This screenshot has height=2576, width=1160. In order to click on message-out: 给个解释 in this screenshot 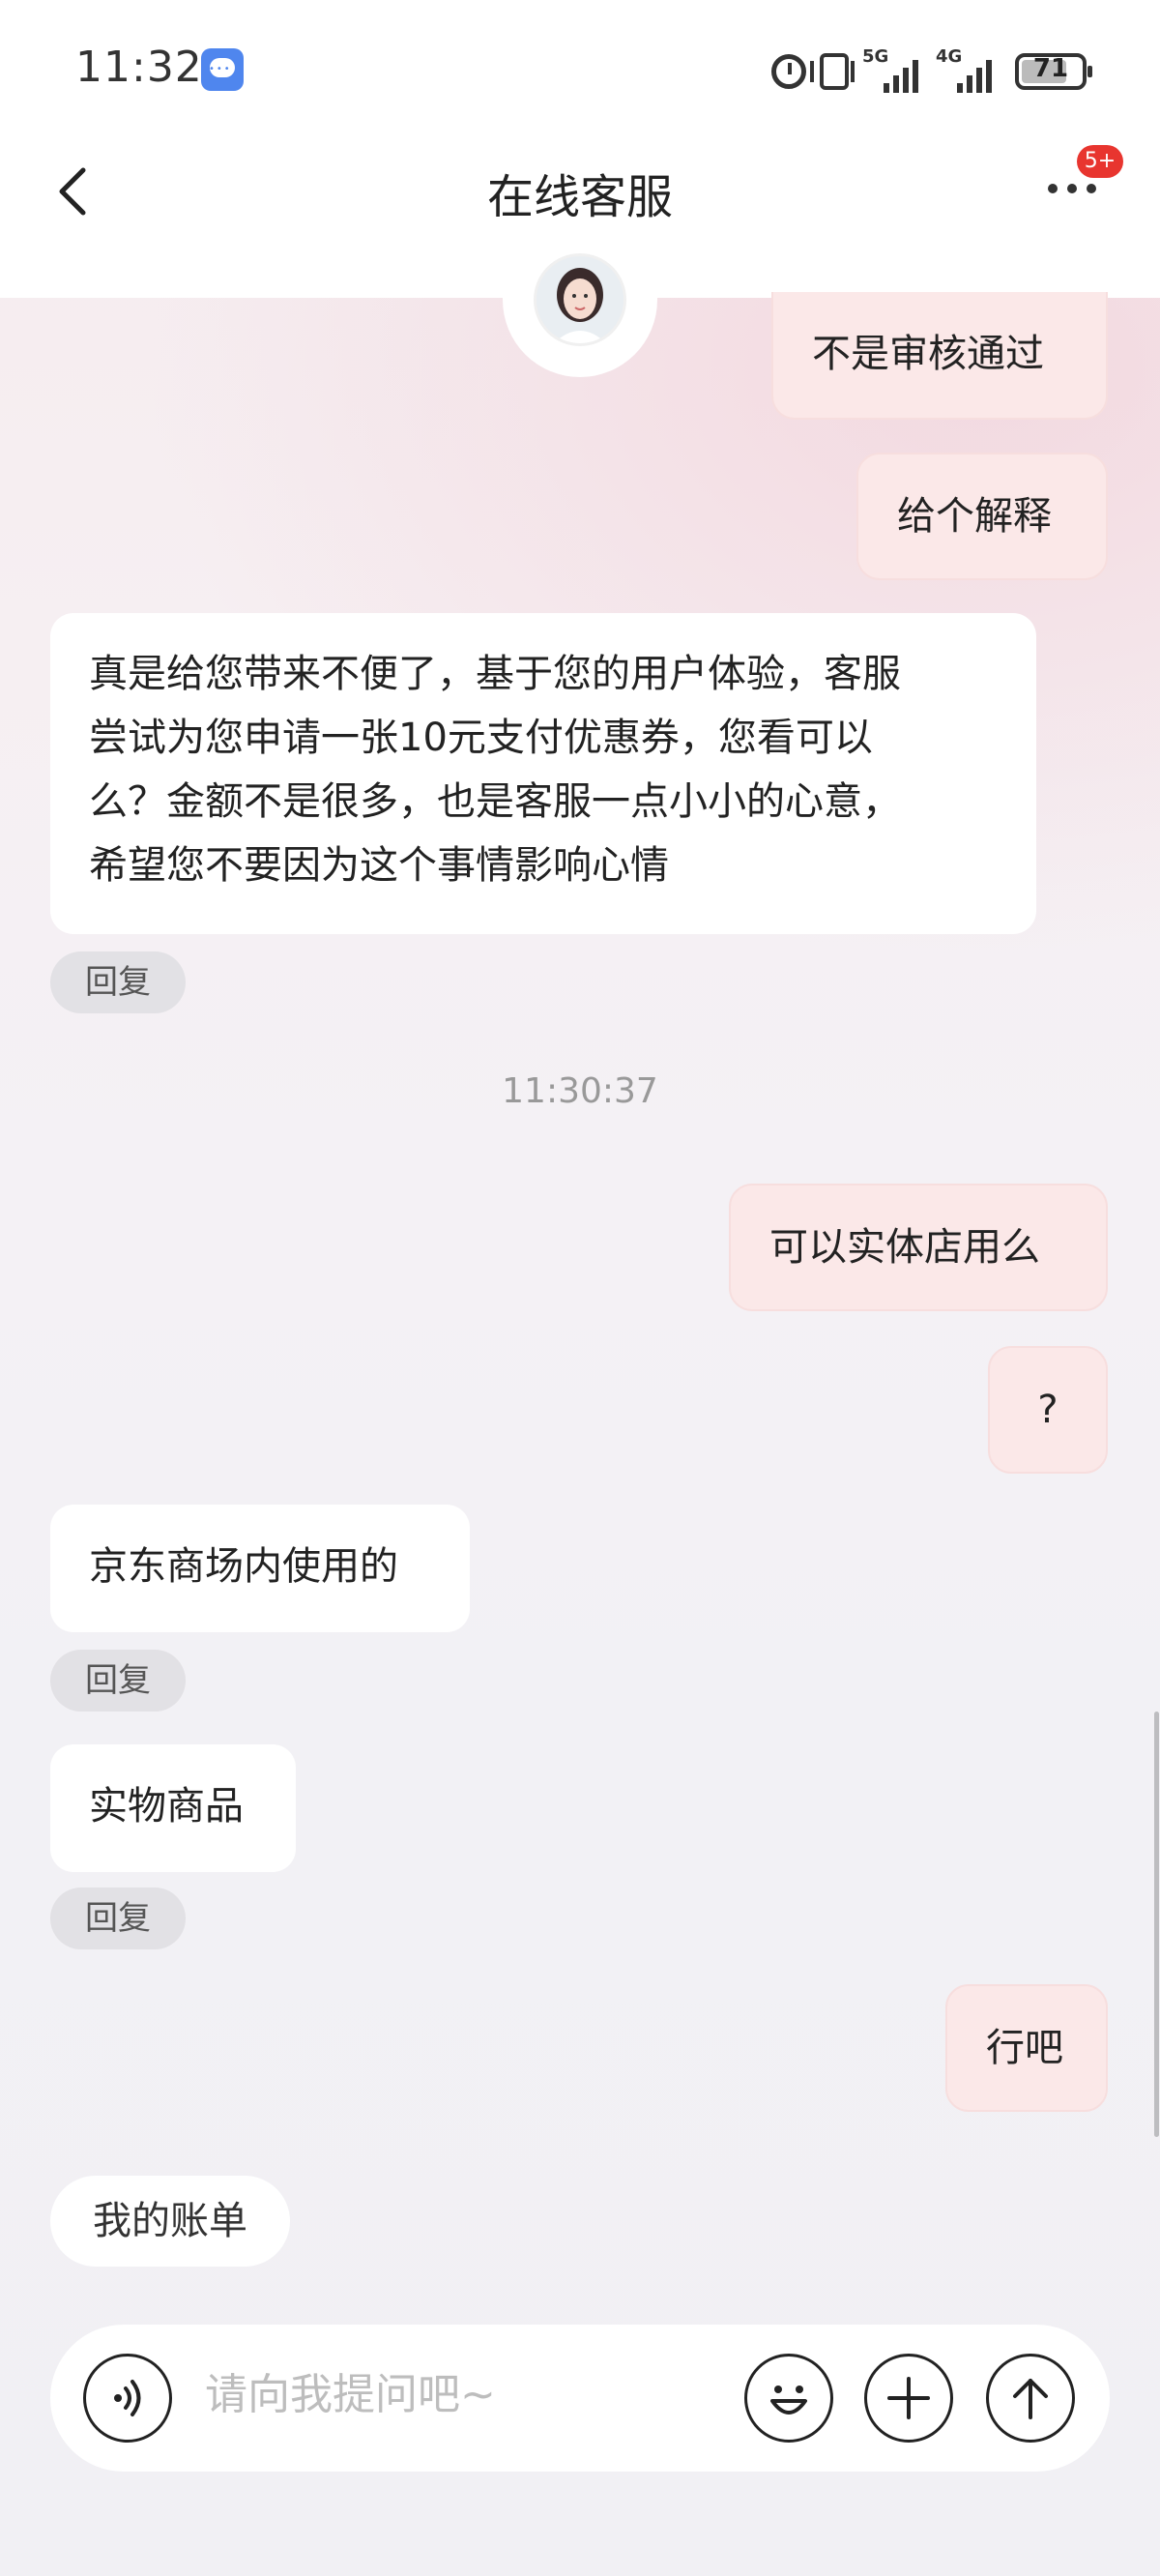, I will do `click(982, 516)`.